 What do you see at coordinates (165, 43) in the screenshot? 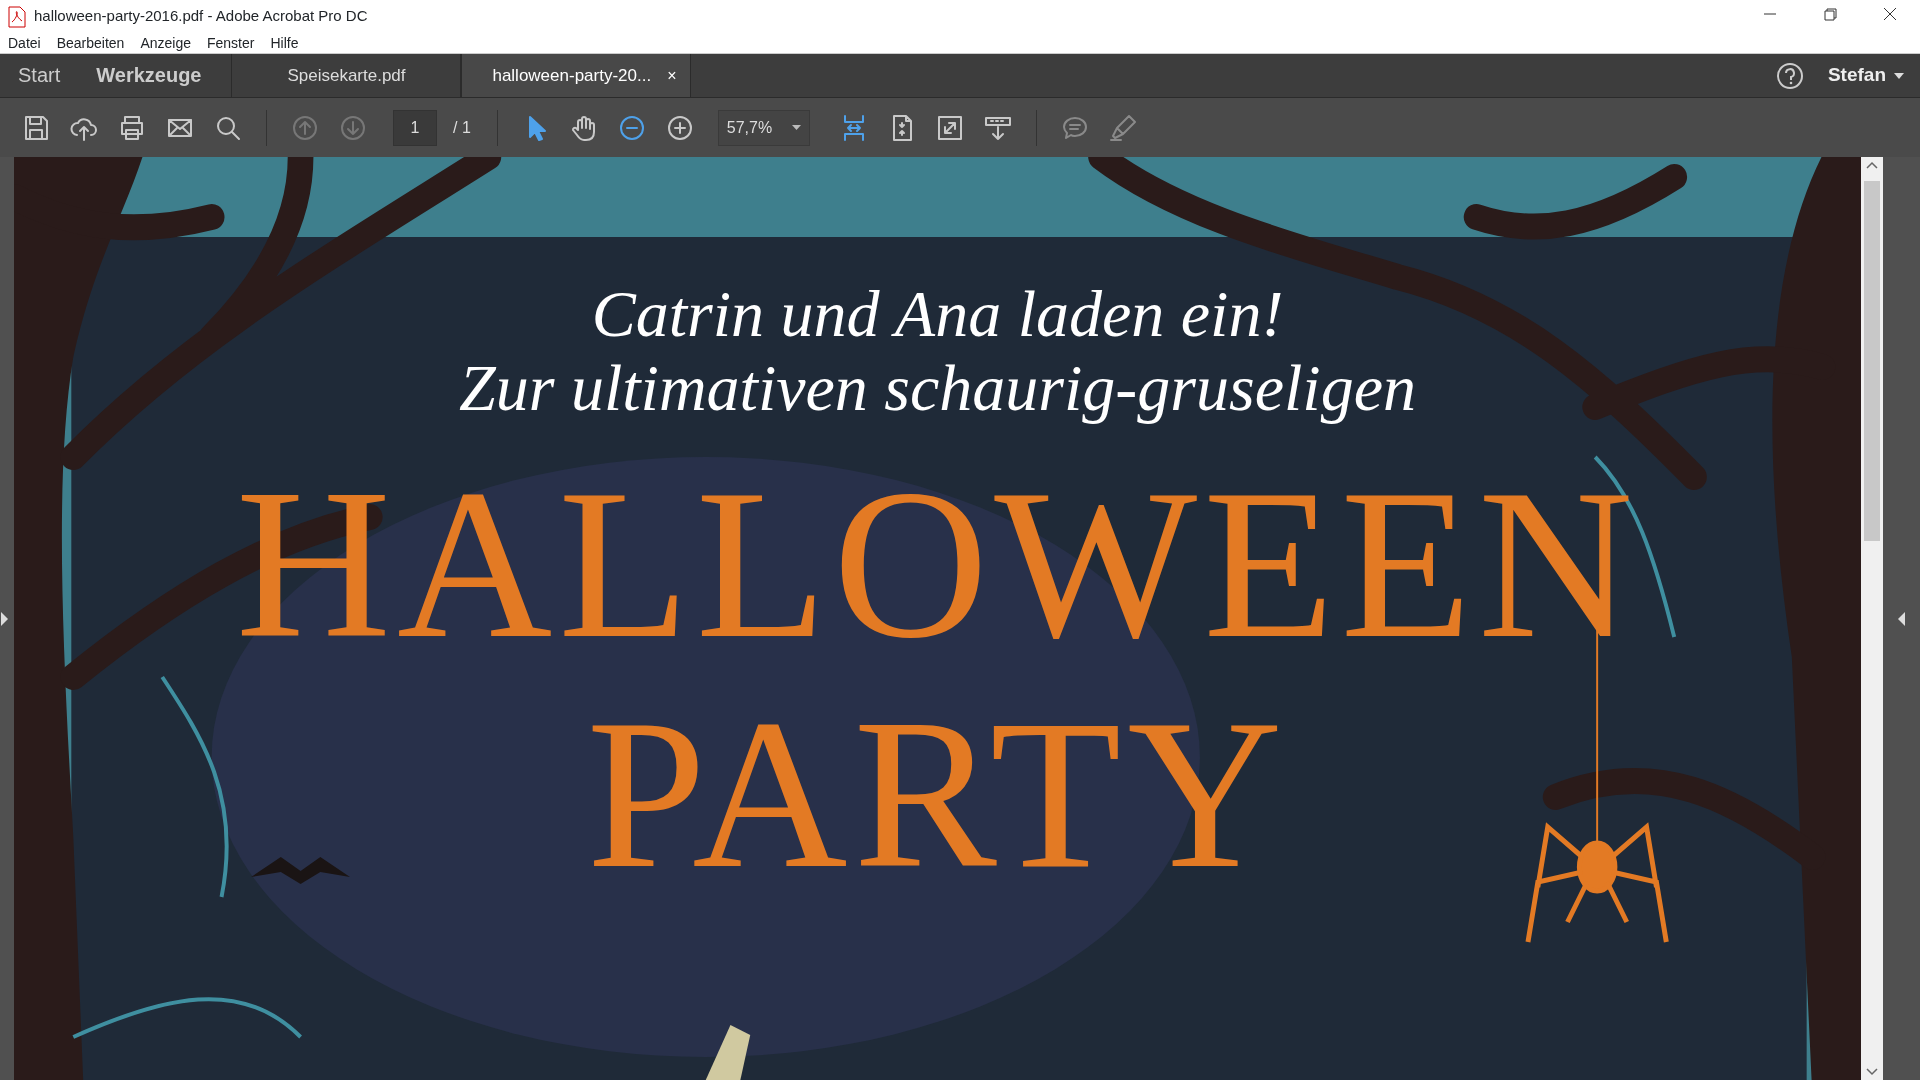
I see `menu-item: Anzeige` at bounding box center [165, 43].